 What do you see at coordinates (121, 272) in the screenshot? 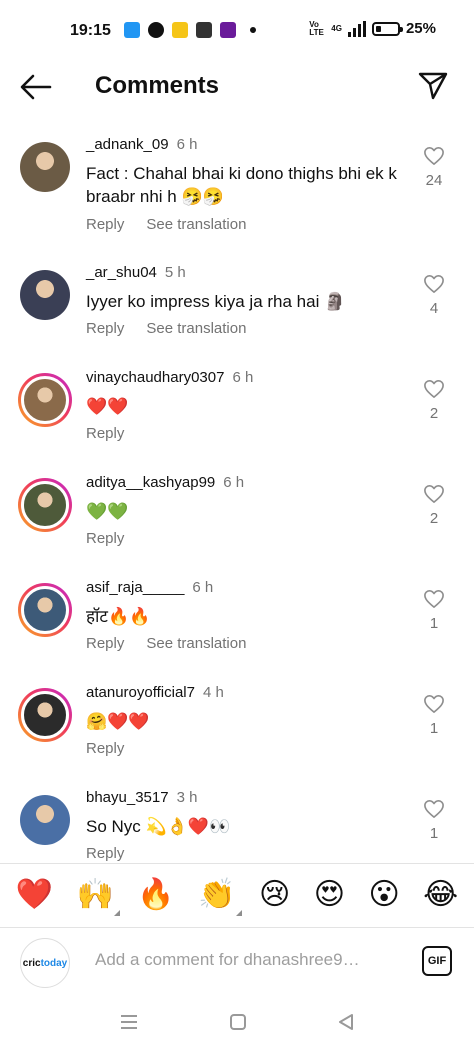
I see `comment-username: _ar_shu04` at bounding box center [121, 272].